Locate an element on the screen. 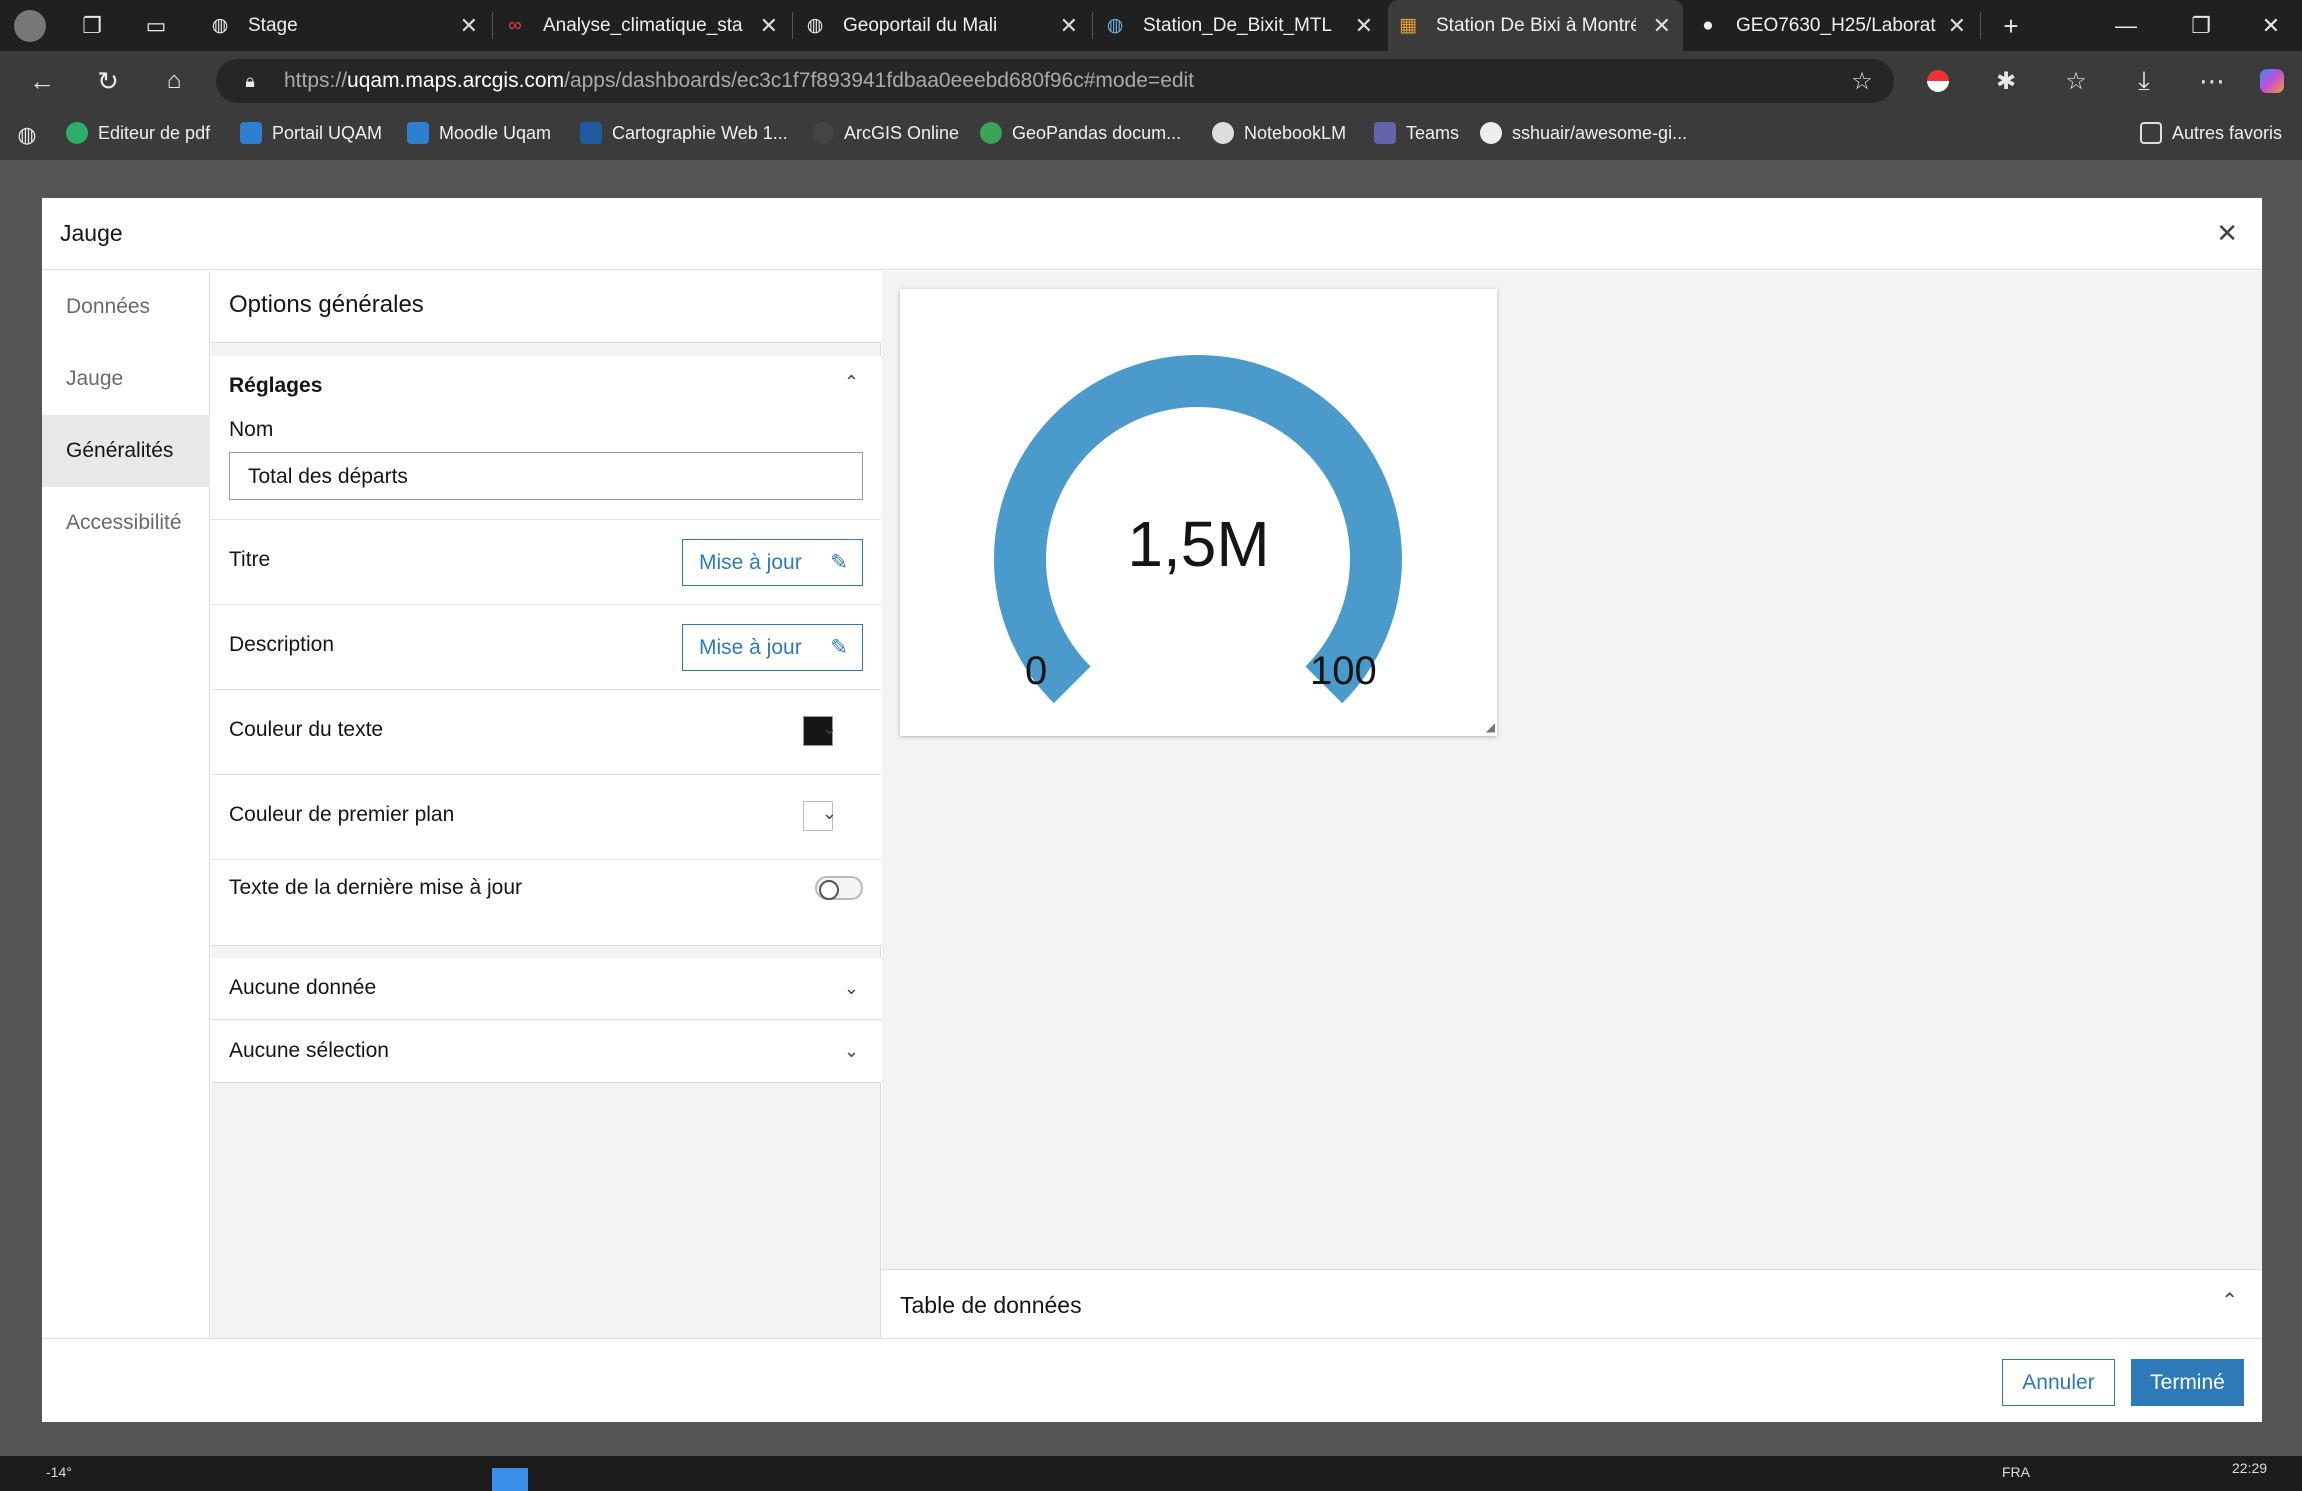 Image resolution: width=2302 pixels, height=1491 pixels. profile-avatar is located at coordinates (30, 26).